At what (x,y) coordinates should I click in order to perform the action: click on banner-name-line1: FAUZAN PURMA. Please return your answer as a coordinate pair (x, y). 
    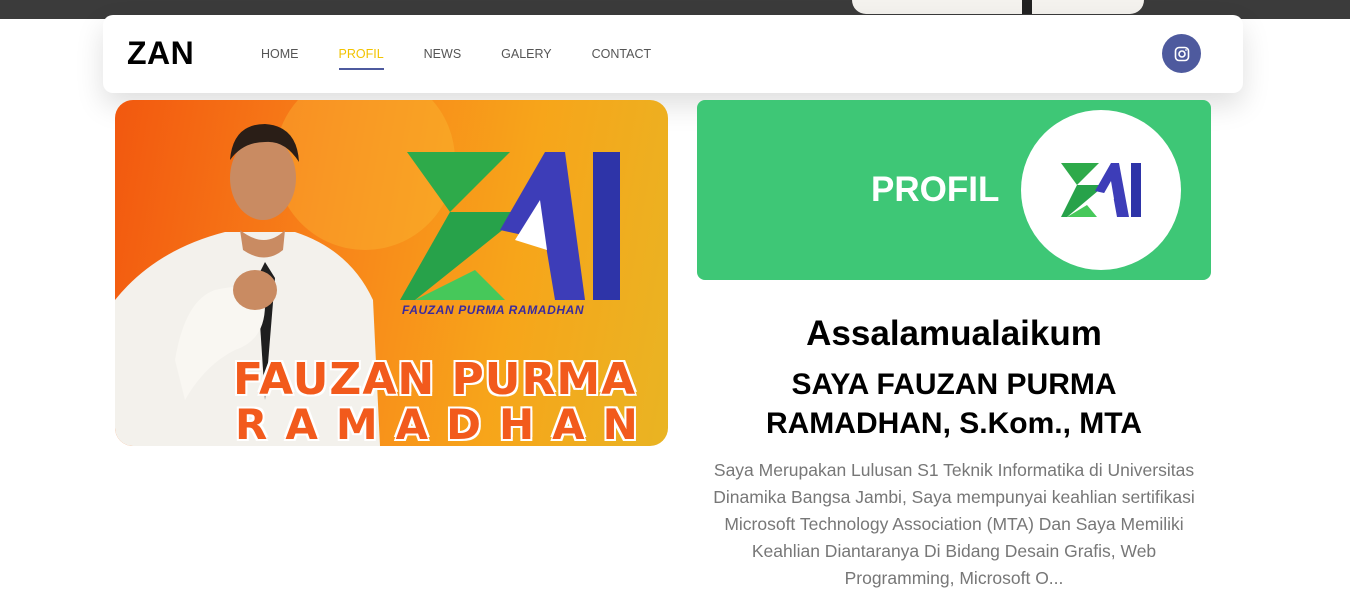
    Looking at the image, I should click on (435, 379).